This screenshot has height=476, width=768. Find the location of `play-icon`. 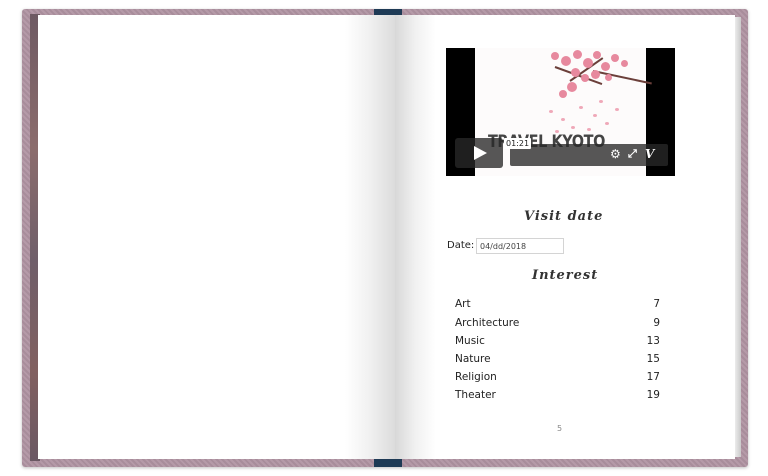

play-icon is located at coordinates (480, 153).